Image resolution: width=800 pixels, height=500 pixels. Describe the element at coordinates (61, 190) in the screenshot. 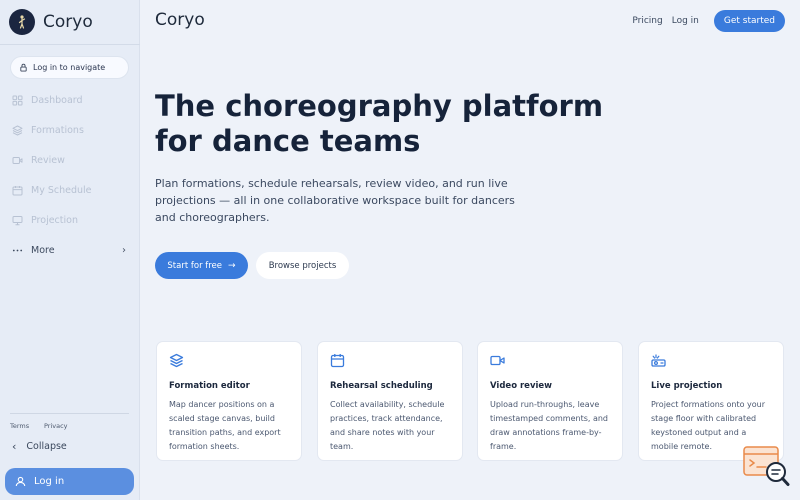

I see `sidebar-item-label: My Schedule` at that location.